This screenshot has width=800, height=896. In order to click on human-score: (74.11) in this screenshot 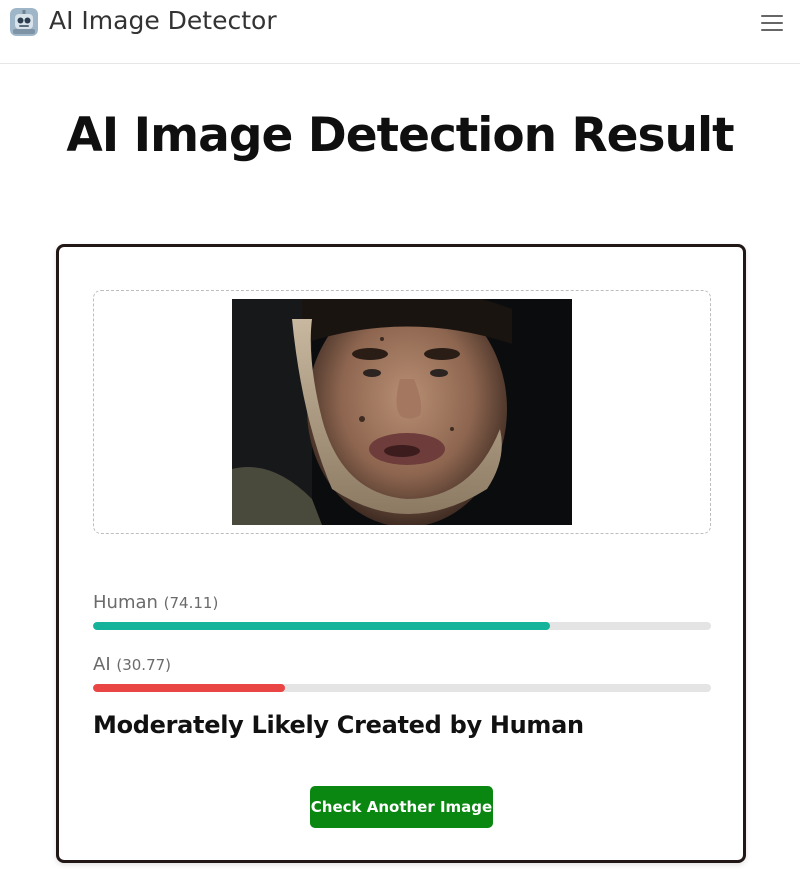, I will do `click(191, 603)`.